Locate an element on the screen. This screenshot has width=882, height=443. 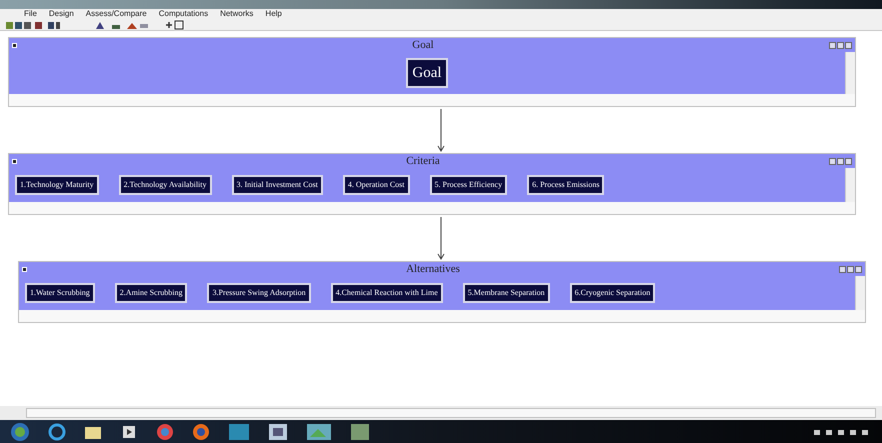
node-button: 4.Chemical Reaction with Lime is located at coordinates (386, 293).